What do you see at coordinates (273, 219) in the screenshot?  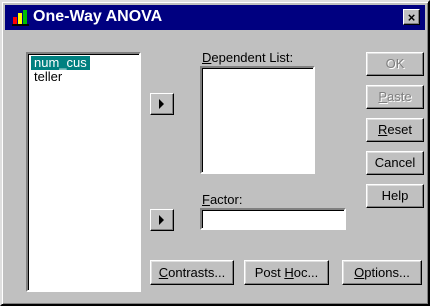 I see `factor-field` at bounding box center [273, 219].